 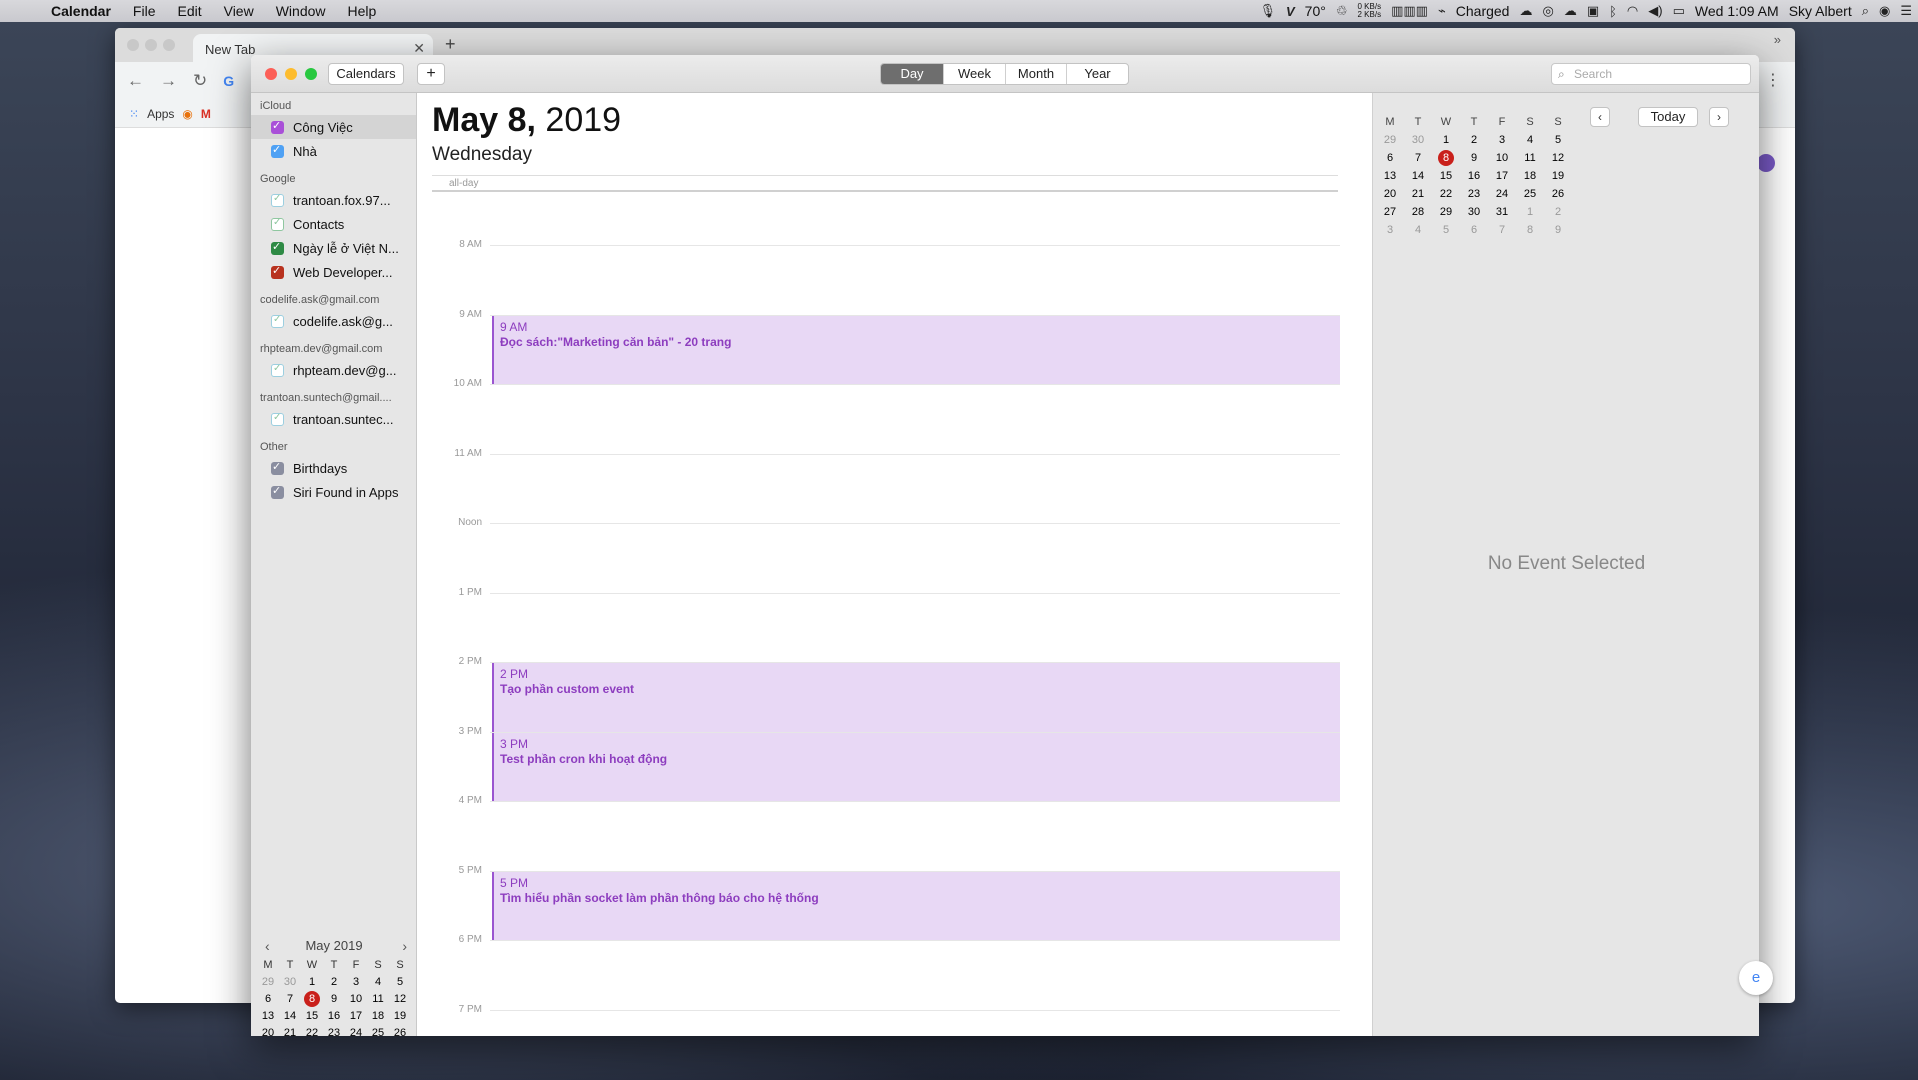 What do you see at coordinates (975, 74) in the screenshot?
I see `tab-week: Week` at bounding box center [975, 74].